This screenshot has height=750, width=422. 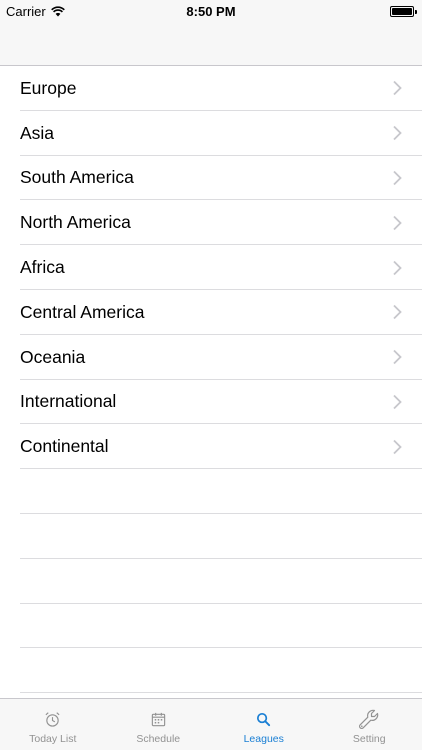 What do you see at coordinates (263, 739) in the screenshot?
I see `tab-label: Leagues` at bounding box center [263, 739].